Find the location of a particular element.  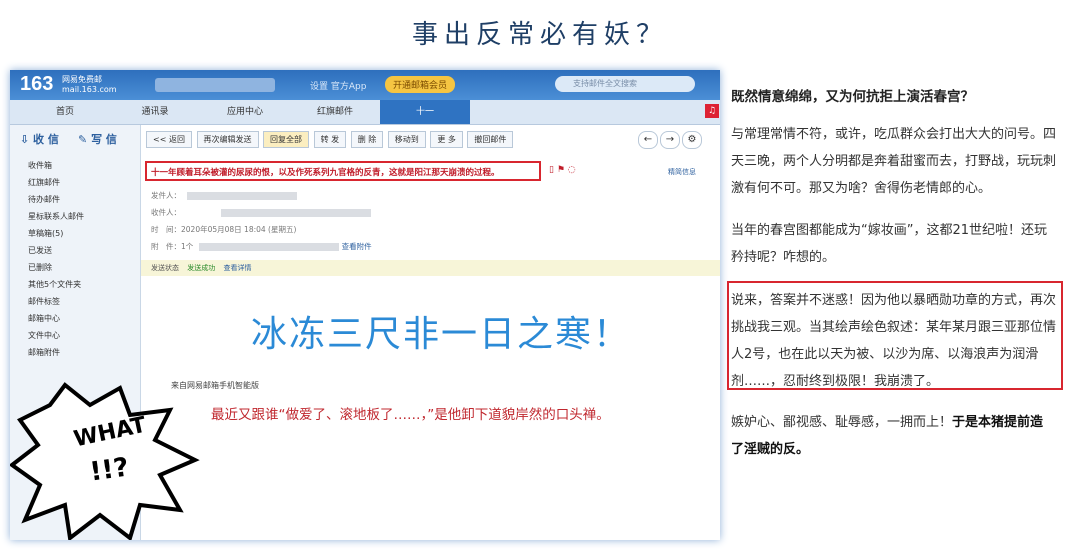

next-icon: → is located at coordinates (670, 140).